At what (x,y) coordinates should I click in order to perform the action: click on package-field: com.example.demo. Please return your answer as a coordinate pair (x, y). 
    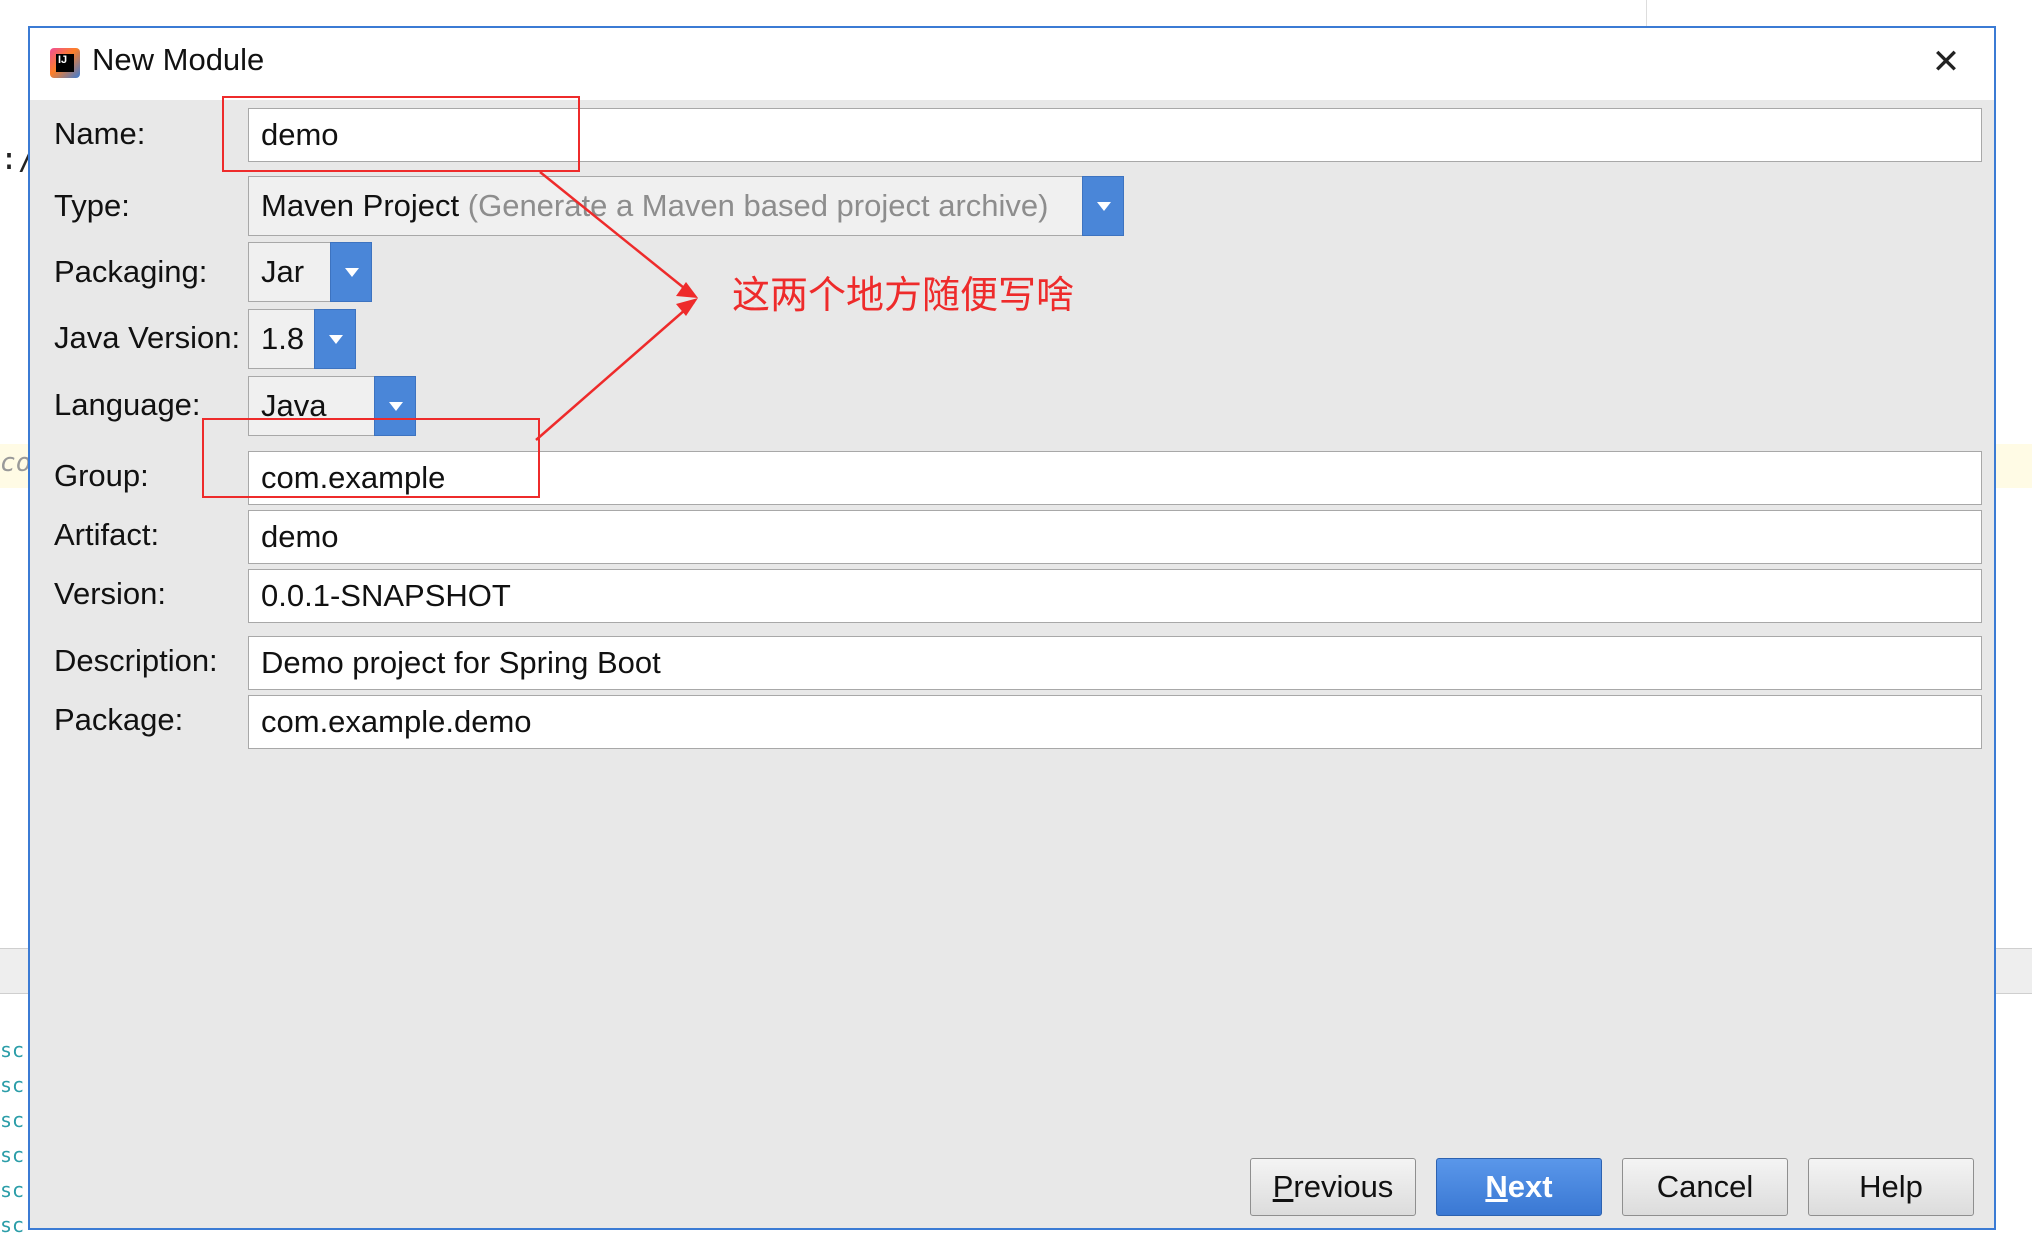
    Looking at the image, I should click on (1115, 722).